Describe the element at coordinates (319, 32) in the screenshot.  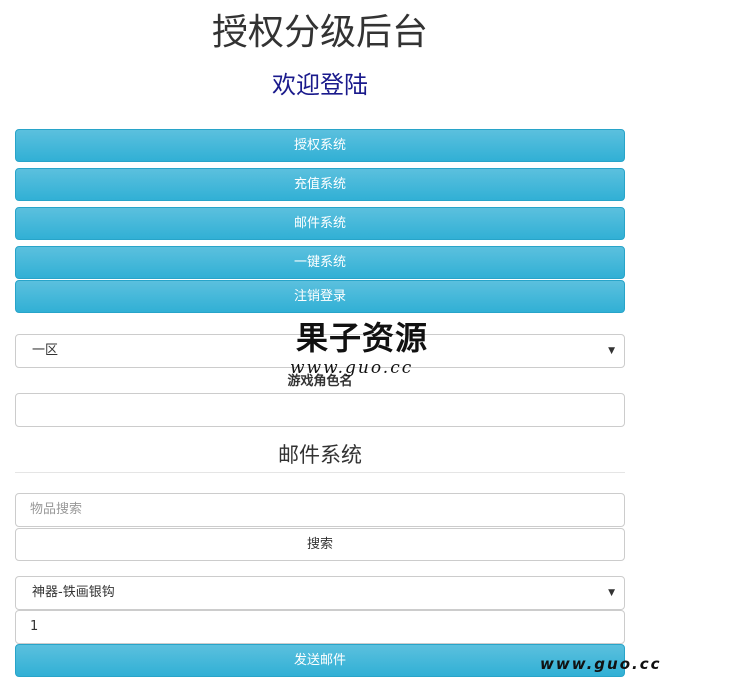
I see `page-title: 授权分级后台` at that location.